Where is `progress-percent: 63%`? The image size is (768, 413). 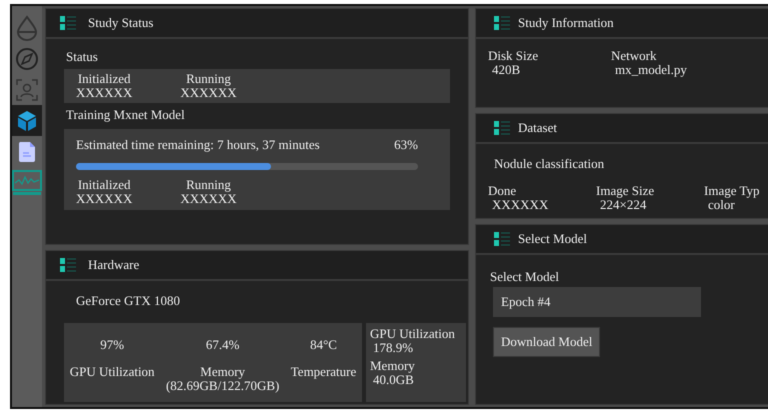
progress-percent: 63% is located at coordinates (406, 145).